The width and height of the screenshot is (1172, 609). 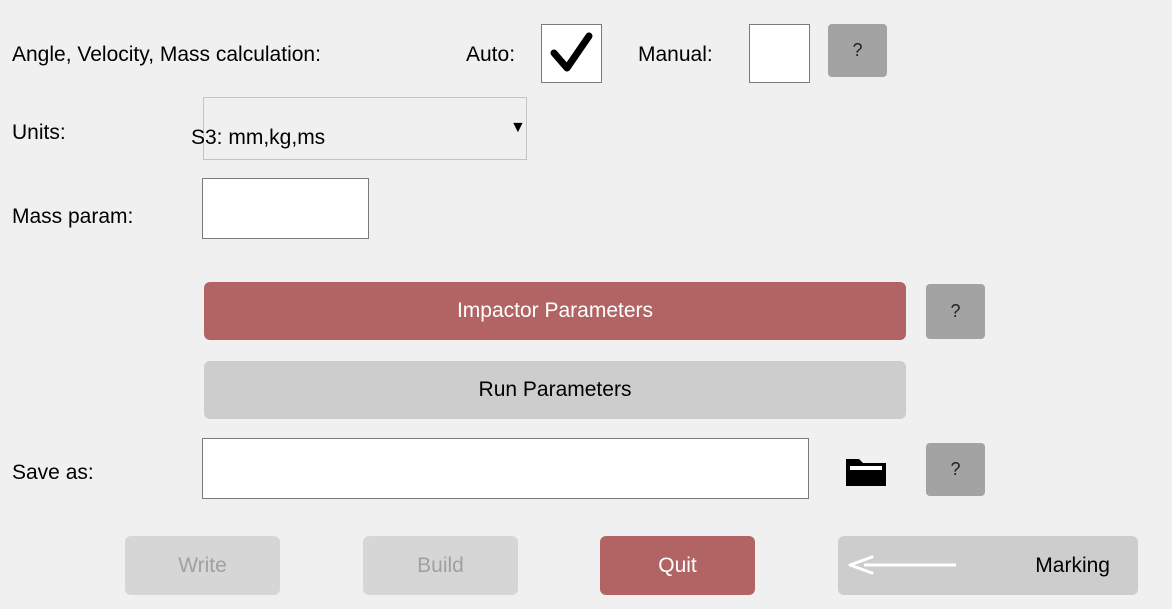 What do you see at coordinates (675, 54) in the screenshot?
I see `manual-label: Manual:` at bounding box center [675, 54].